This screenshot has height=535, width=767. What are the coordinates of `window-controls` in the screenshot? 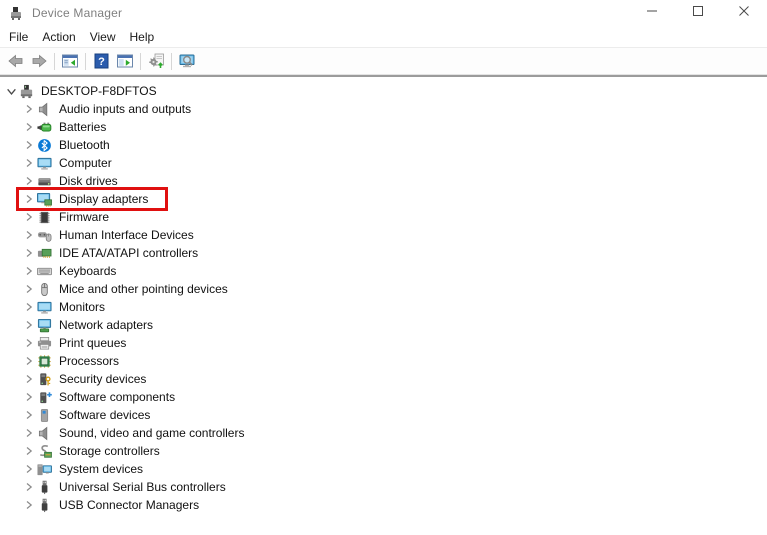 It's located at (698, 13).